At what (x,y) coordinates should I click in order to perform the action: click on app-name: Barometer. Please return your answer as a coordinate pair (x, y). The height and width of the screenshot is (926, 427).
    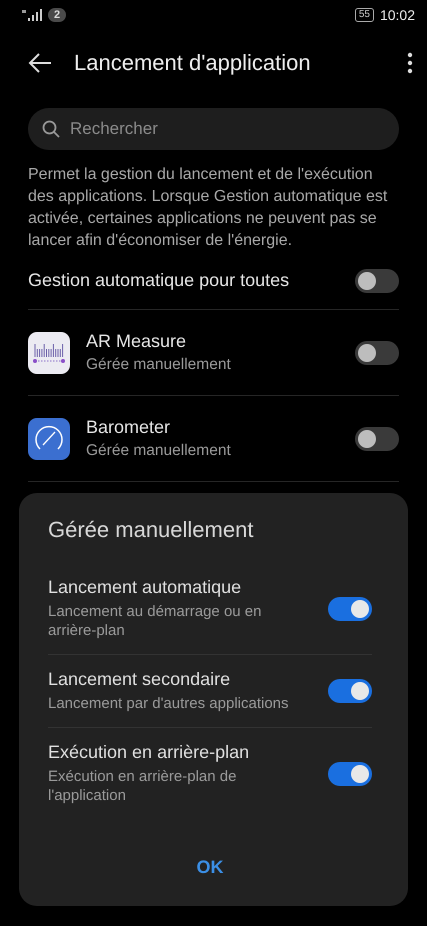
    Looking at the image, I should click on (129, 427).